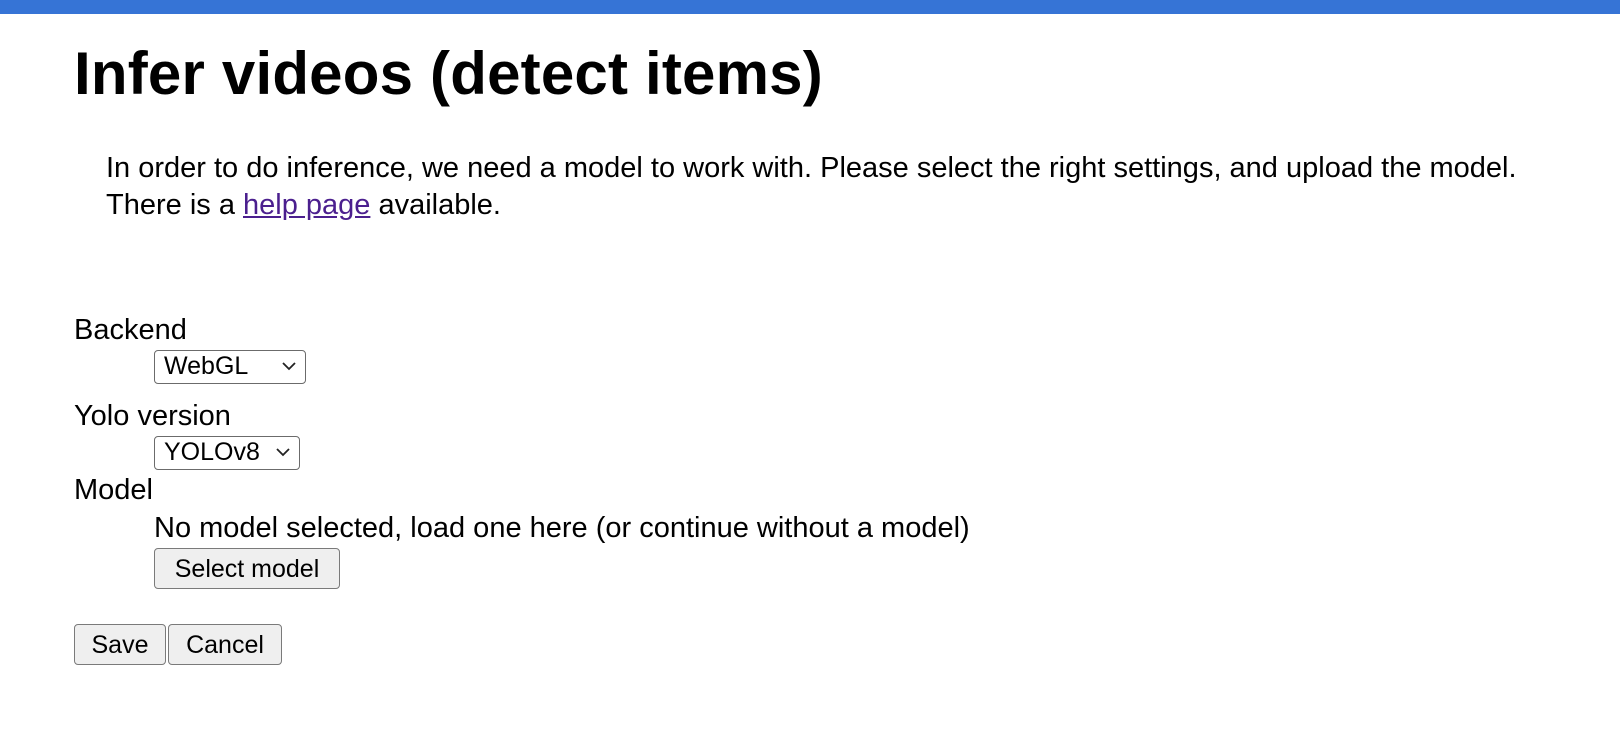 The height and width of the screenshot is (732, 1620). What do you see at coordinates (206, 366) in the screenshot?
I see `backend-select-value: WebGL` at bounding box center [206, 366].